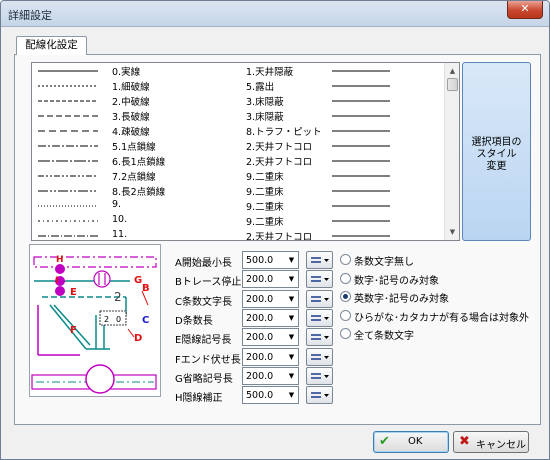 Image resolution: width=550 pixels, height=460 pixels. Describe the element at coordinates (131, 117) in the screenshot. I see `line-type-label: 3.長破線` at that location.